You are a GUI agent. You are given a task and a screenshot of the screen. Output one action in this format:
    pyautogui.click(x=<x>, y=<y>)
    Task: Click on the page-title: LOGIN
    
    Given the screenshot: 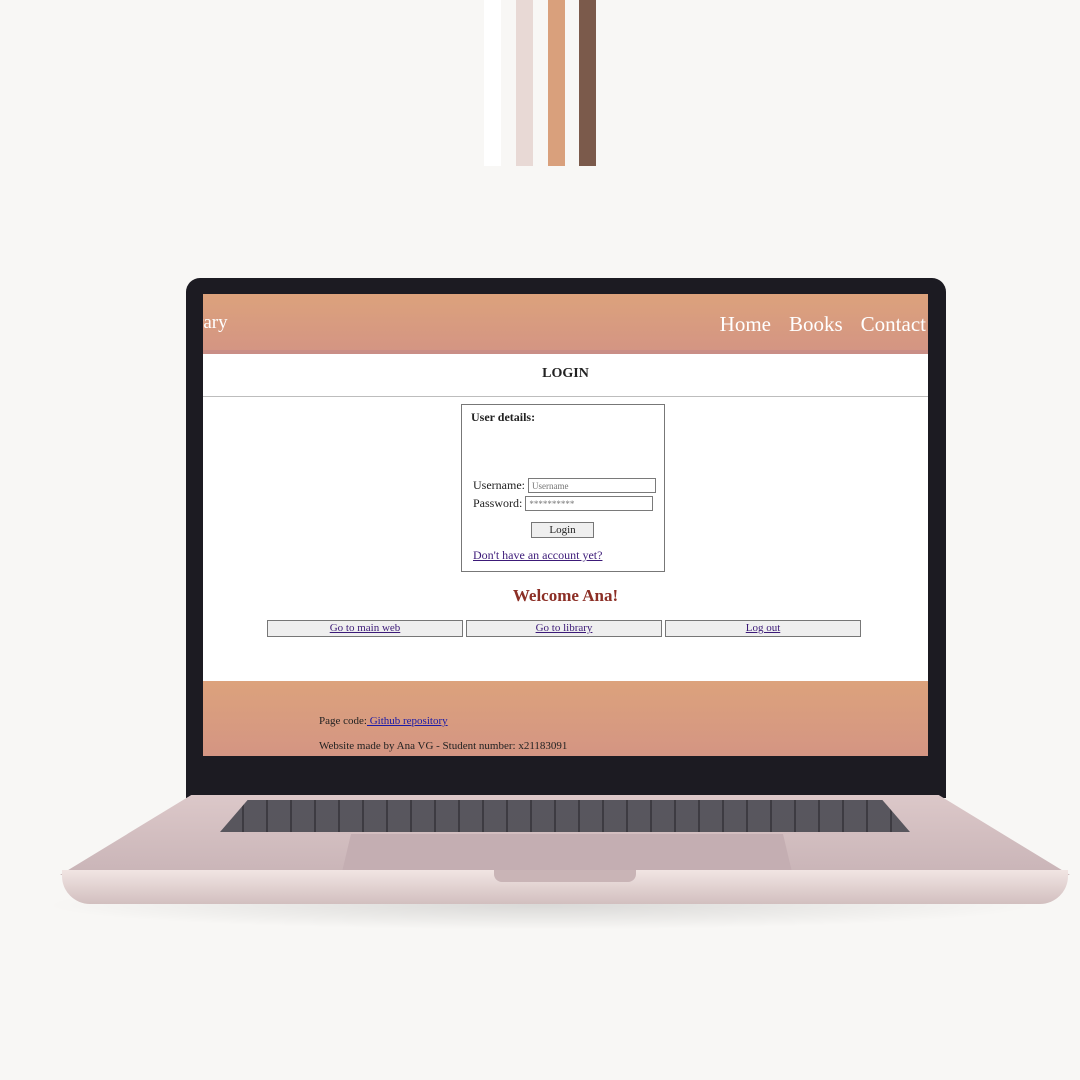 What is the action you would take?
    pyautogui.click(x=565, y=373)
    